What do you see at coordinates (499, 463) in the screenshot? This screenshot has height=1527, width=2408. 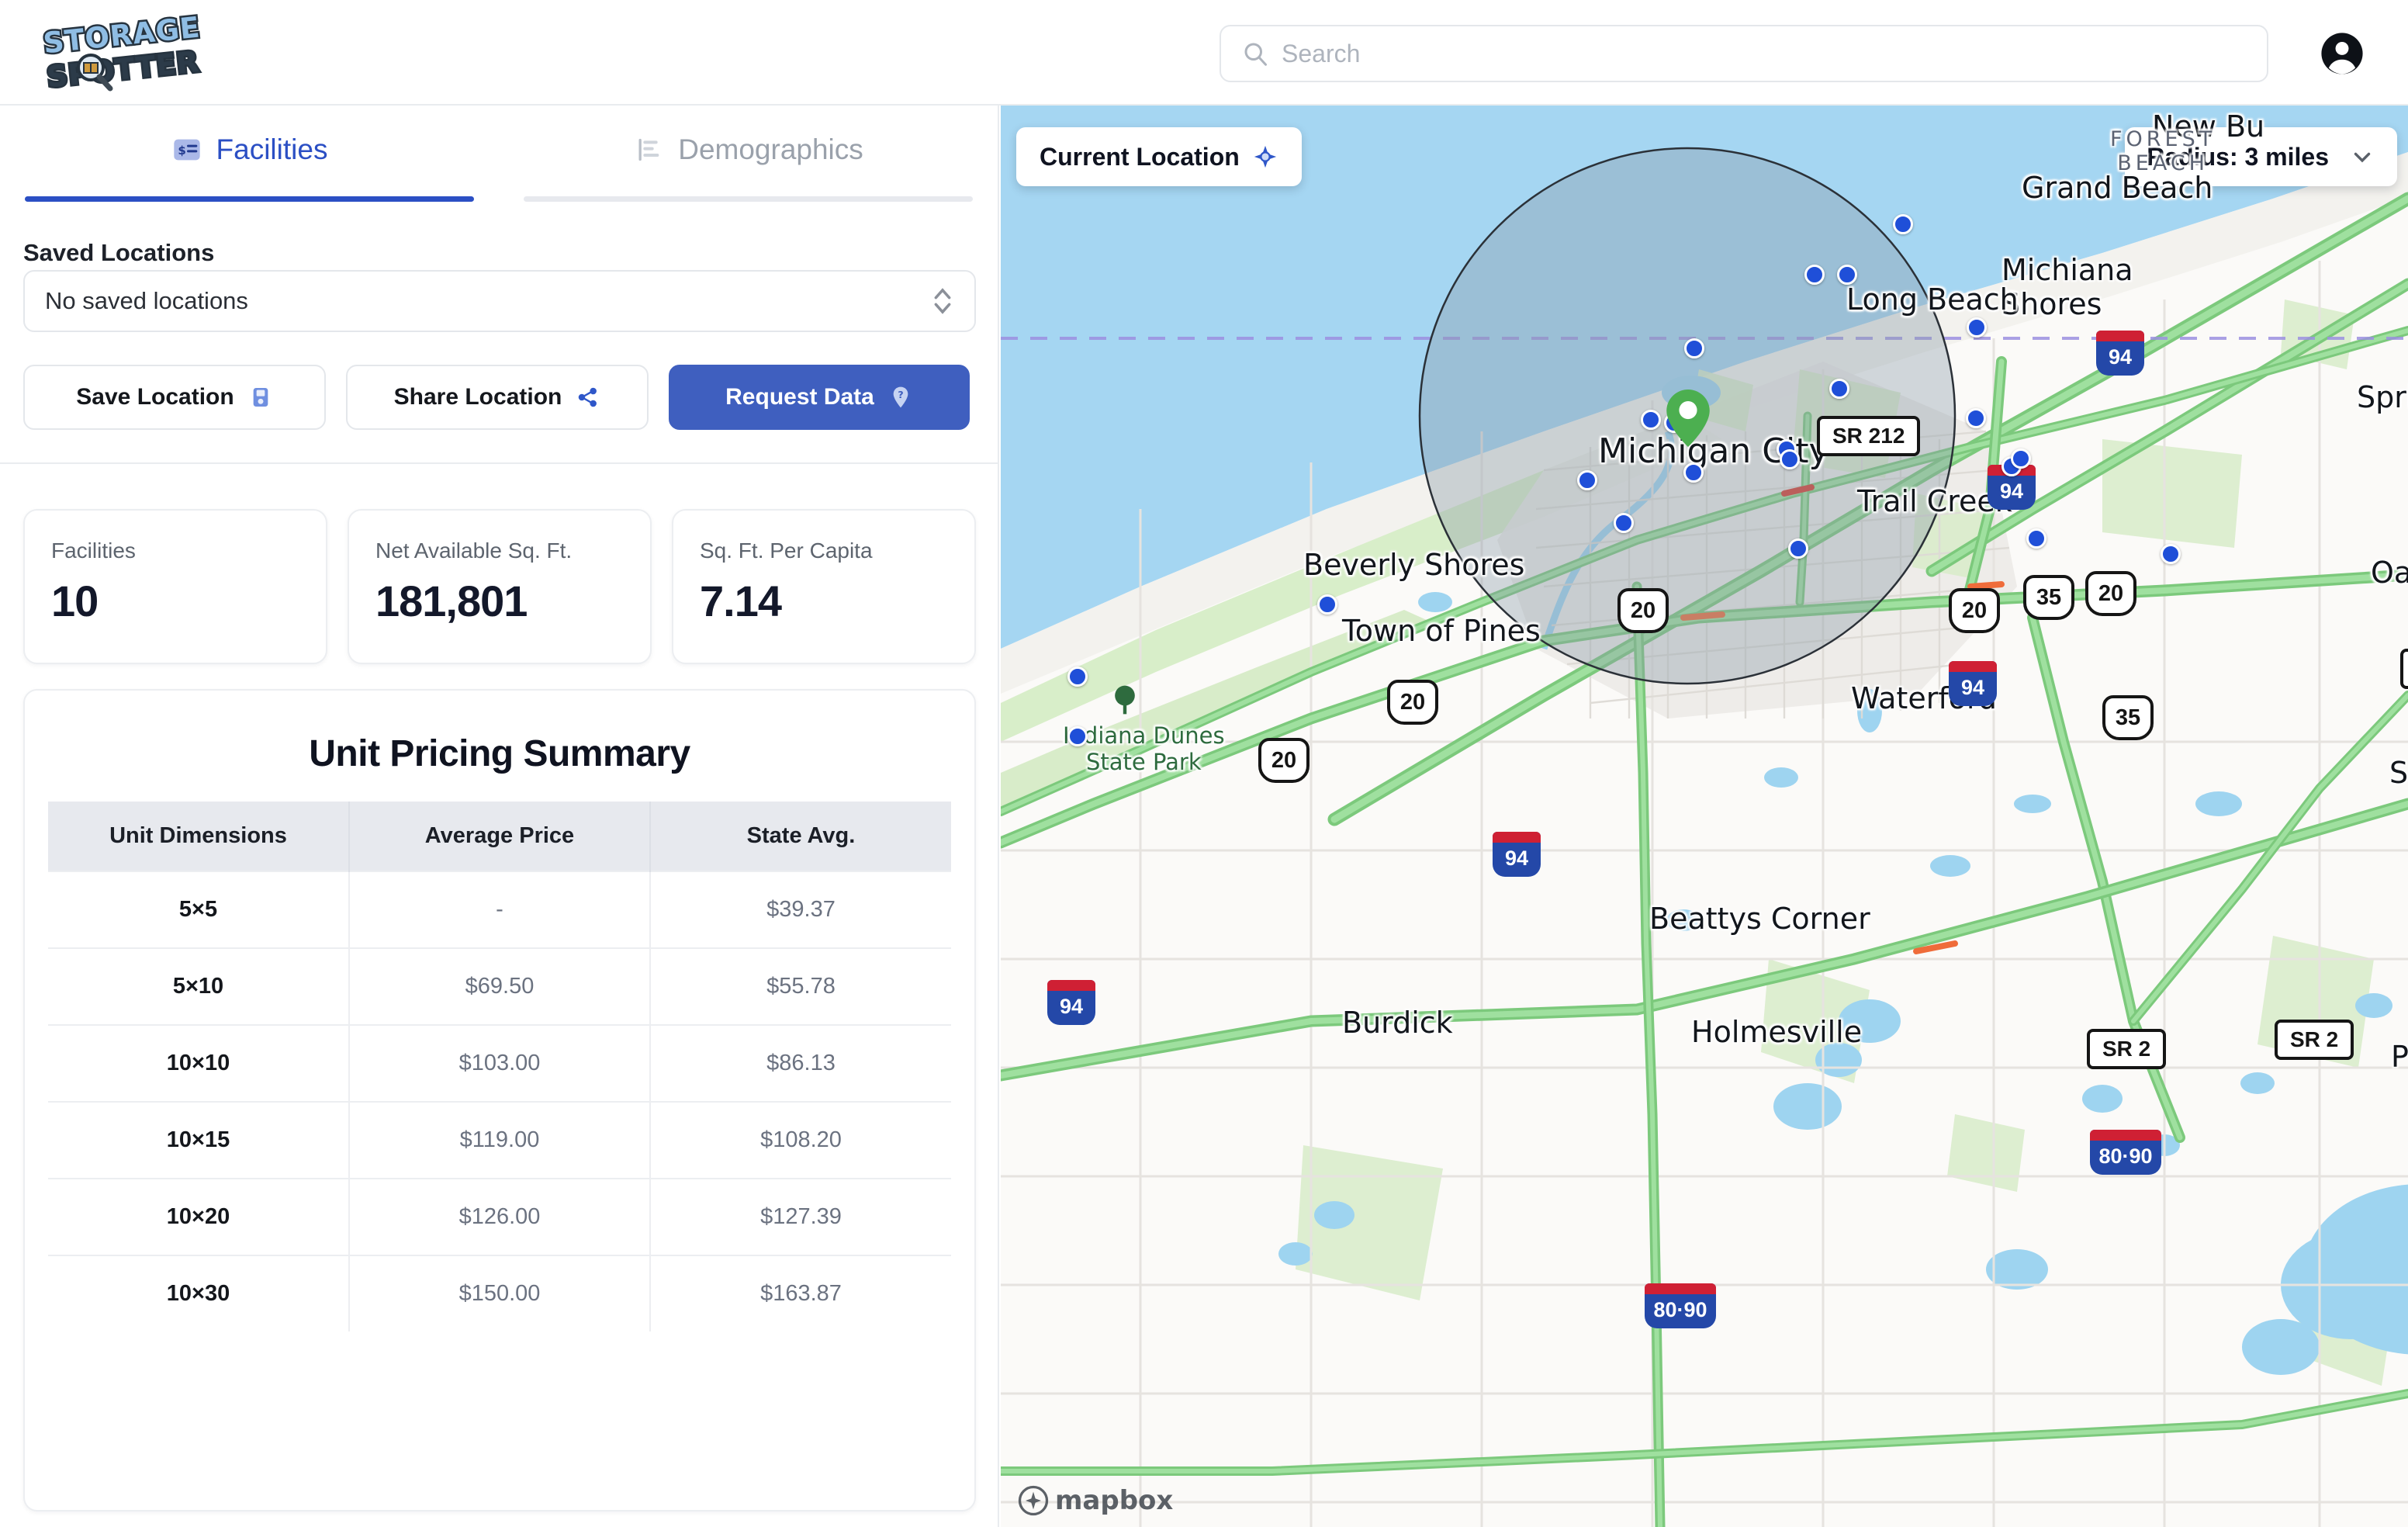 I see `panel-divider` at bounding box center [499, 463].